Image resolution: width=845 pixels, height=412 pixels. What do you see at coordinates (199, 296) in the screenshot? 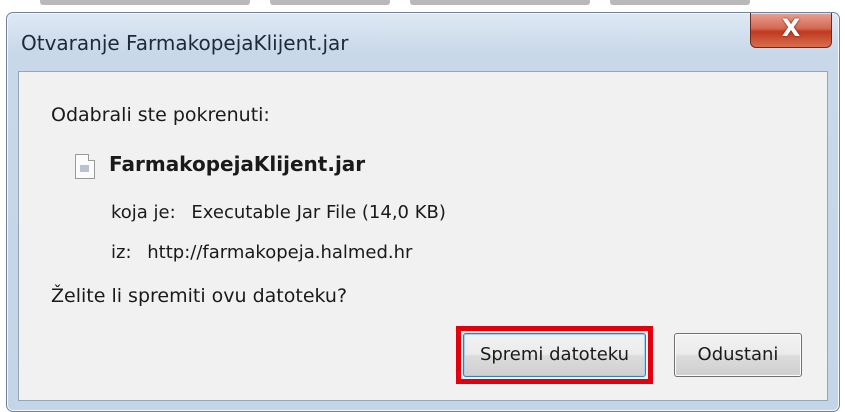
I see `save-question: Želite li spremiti ovu datoteku?` at bounding box center [199, 296].